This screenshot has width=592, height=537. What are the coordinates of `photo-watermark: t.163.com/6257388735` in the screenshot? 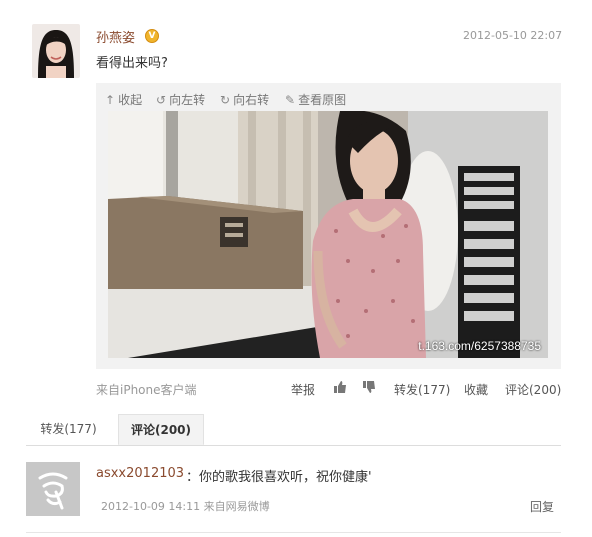 It's located at (479, 346).